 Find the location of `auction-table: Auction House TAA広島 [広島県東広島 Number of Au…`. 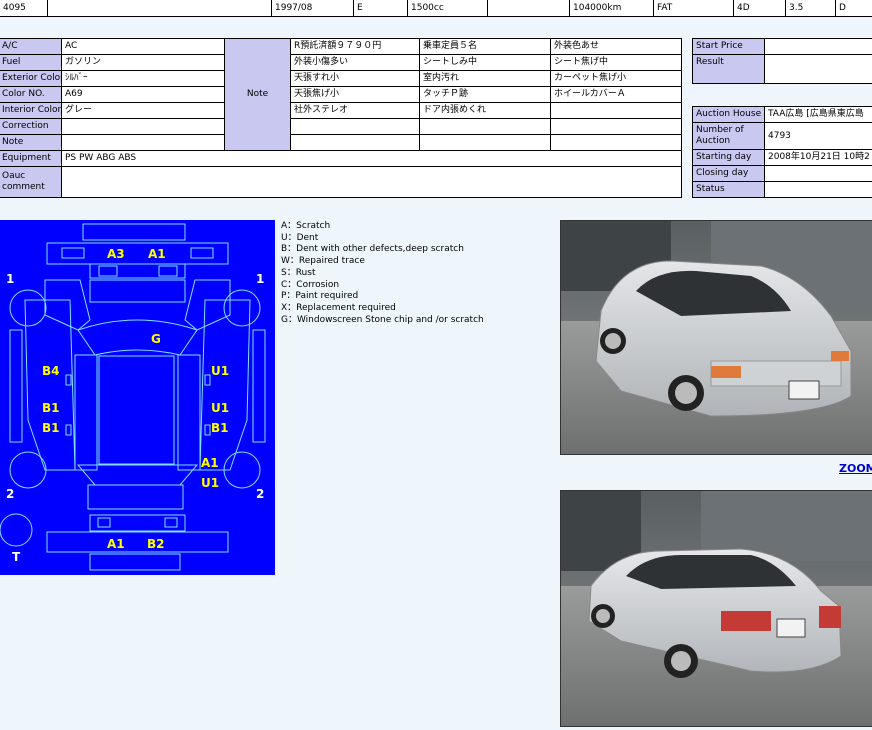

auction-table: Auction House TAA広島 [広島県東広島 Number of Au… is located at coordinates (782, 152).